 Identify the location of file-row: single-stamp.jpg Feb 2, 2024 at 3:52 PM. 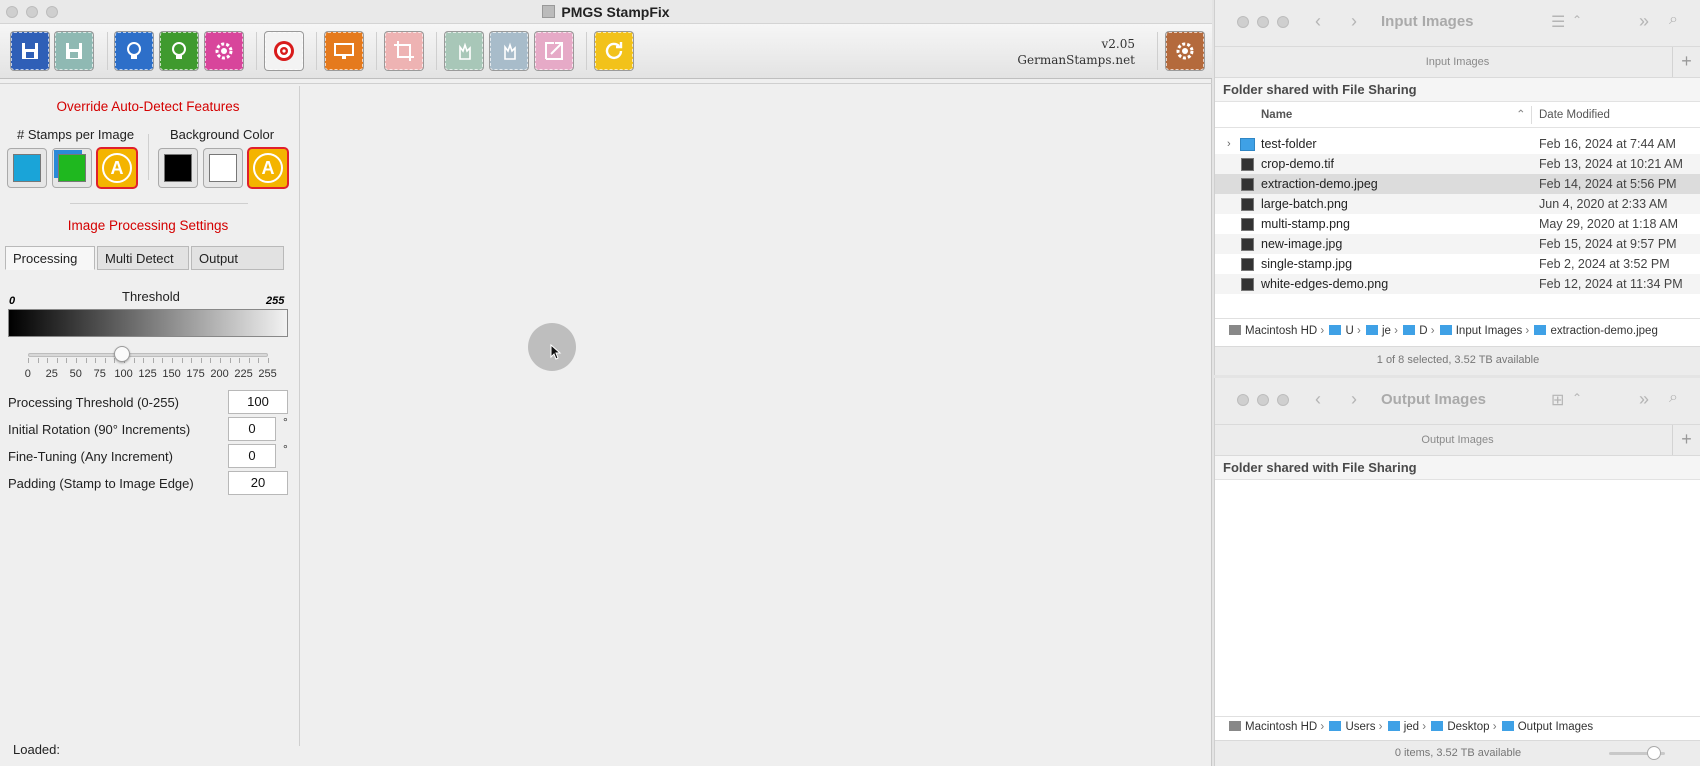
(1457, 264).